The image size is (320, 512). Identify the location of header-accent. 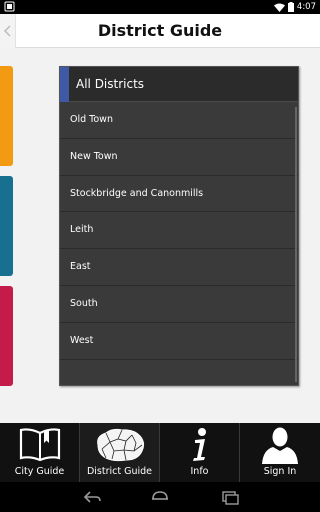
(64, 84).